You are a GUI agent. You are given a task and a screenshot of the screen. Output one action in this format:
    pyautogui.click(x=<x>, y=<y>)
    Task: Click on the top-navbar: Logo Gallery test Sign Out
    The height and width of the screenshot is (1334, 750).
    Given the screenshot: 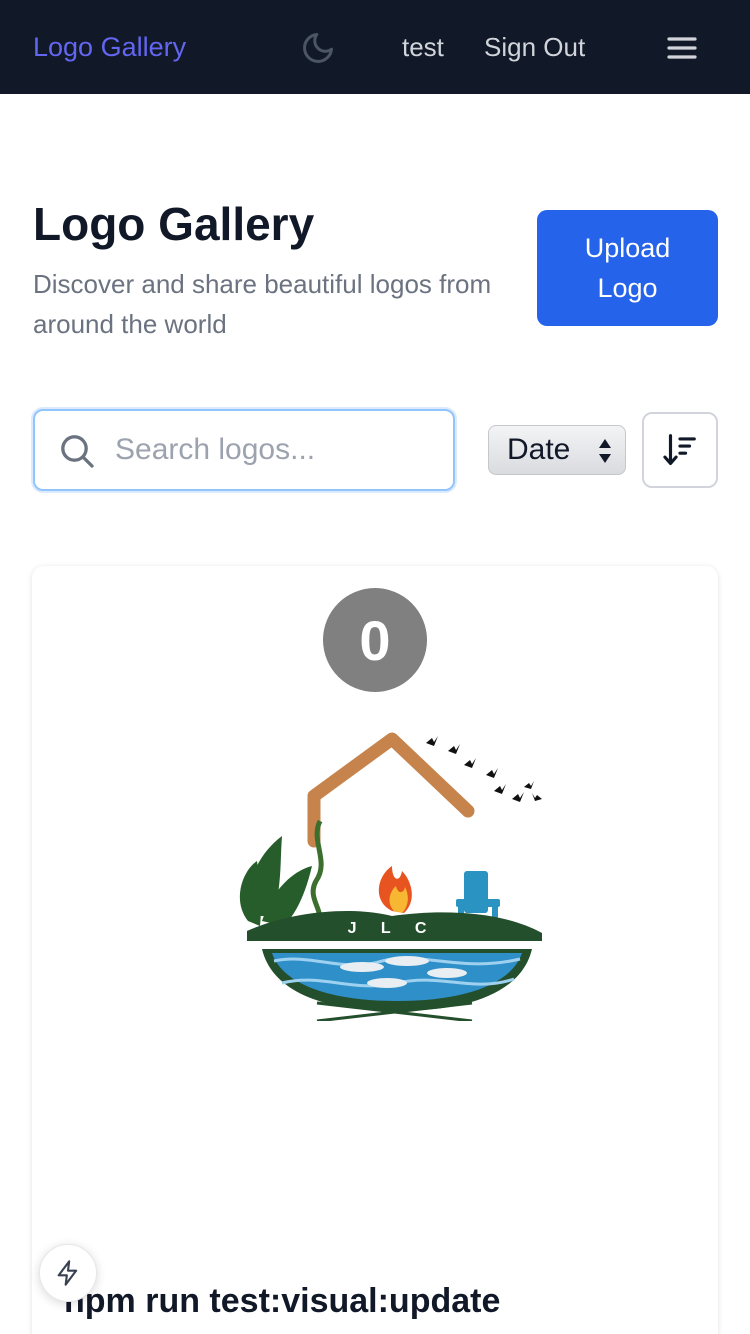 What is the action you would take?
    pyautogui.click(x=375, y=47)
    